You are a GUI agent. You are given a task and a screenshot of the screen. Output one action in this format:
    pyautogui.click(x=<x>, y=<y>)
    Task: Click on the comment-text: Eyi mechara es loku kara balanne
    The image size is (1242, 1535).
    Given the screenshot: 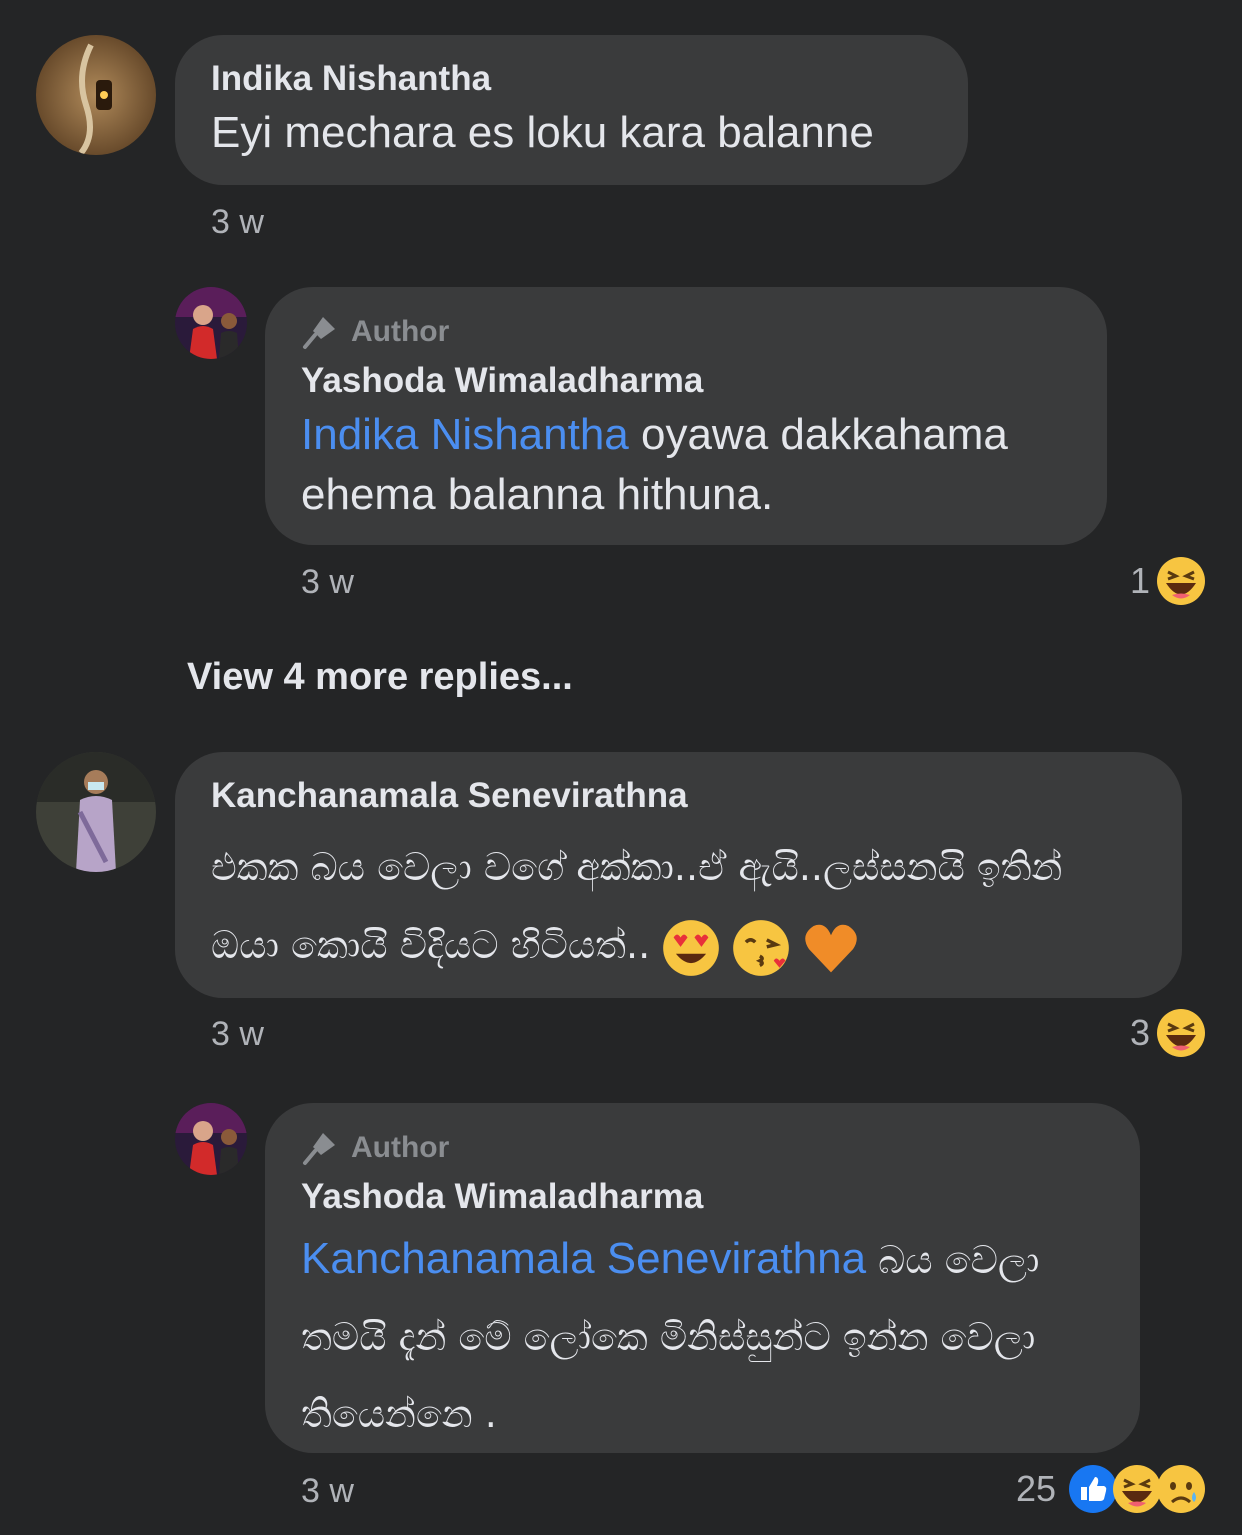 What is the action you would take?
    pyautogui.click(x=542, y=132)
    